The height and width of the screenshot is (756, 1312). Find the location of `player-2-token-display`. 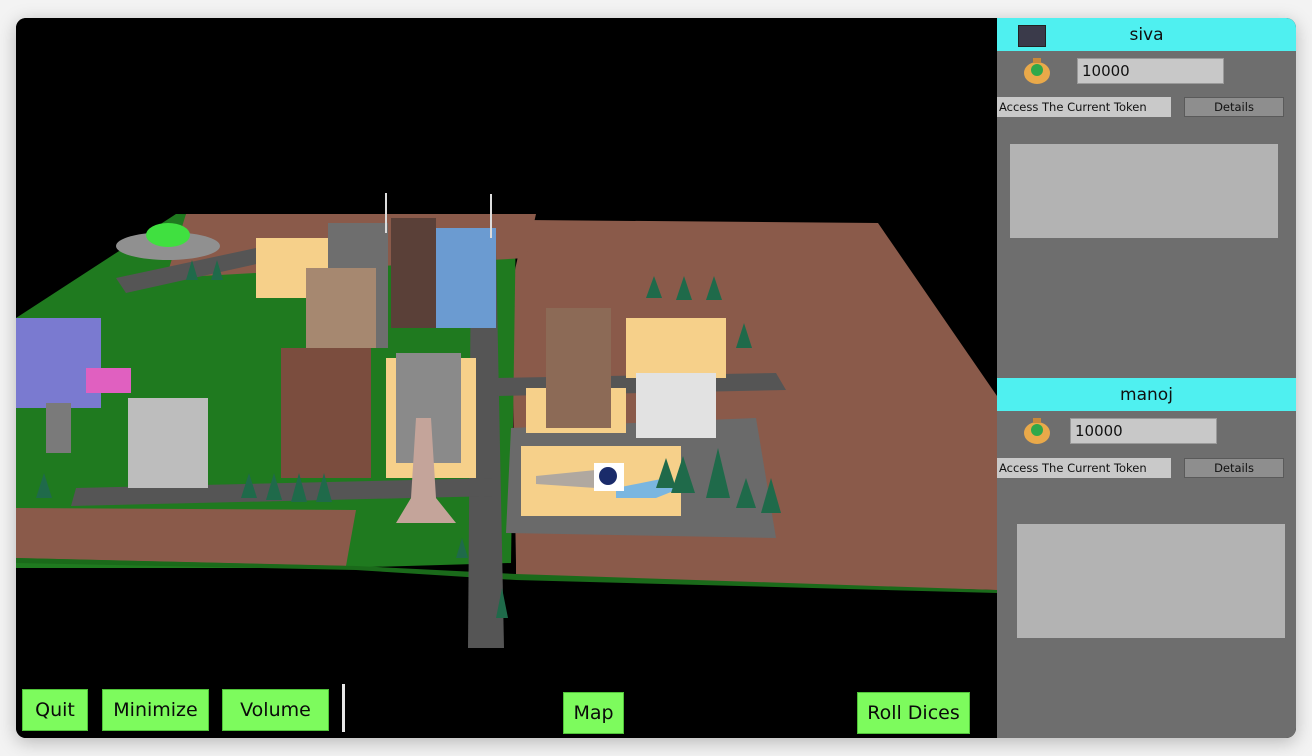

player-2-token-display is located at coordinates (1151, 581).